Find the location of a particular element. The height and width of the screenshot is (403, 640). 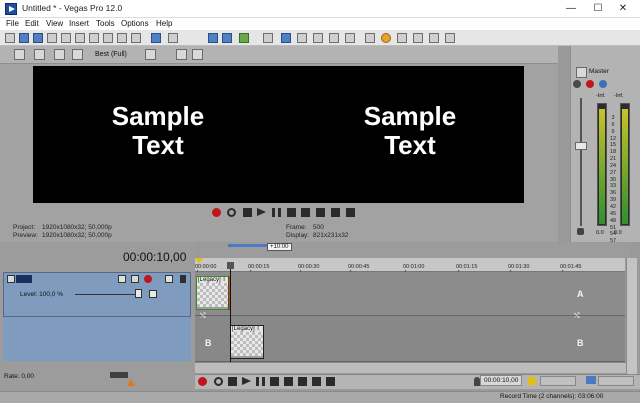

track-composite-icon is located at coordinates (135, 279).